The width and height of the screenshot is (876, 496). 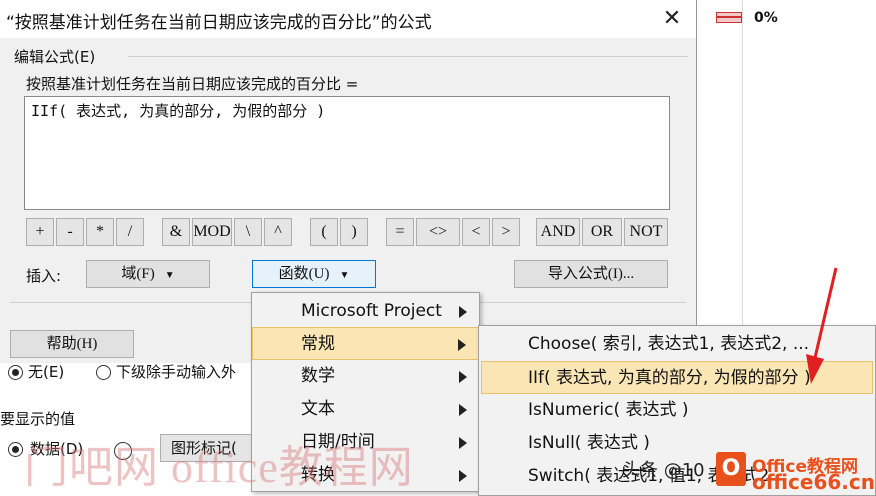 I want to click on radio-rollup, so click(x=103, y=372).